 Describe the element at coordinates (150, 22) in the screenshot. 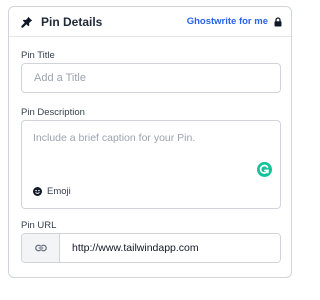

I see `panel-header: Pin Details Ghostwrite for me` at that location.